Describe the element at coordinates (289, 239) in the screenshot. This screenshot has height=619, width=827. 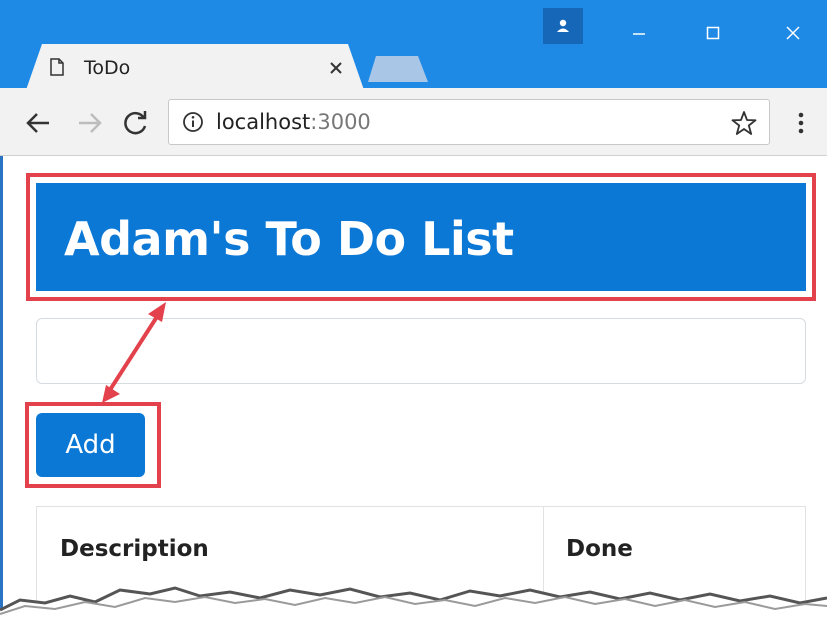
I see `page-title: Adam's To Do List` at that location.